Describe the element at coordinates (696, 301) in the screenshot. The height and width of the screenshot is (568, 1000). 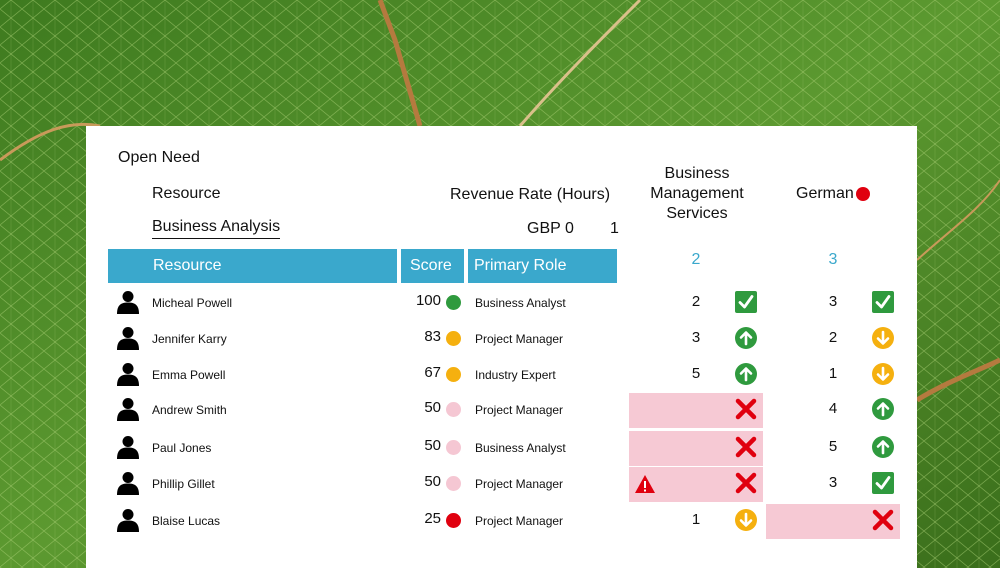
I see `requirement-a-value: 2` at that location.